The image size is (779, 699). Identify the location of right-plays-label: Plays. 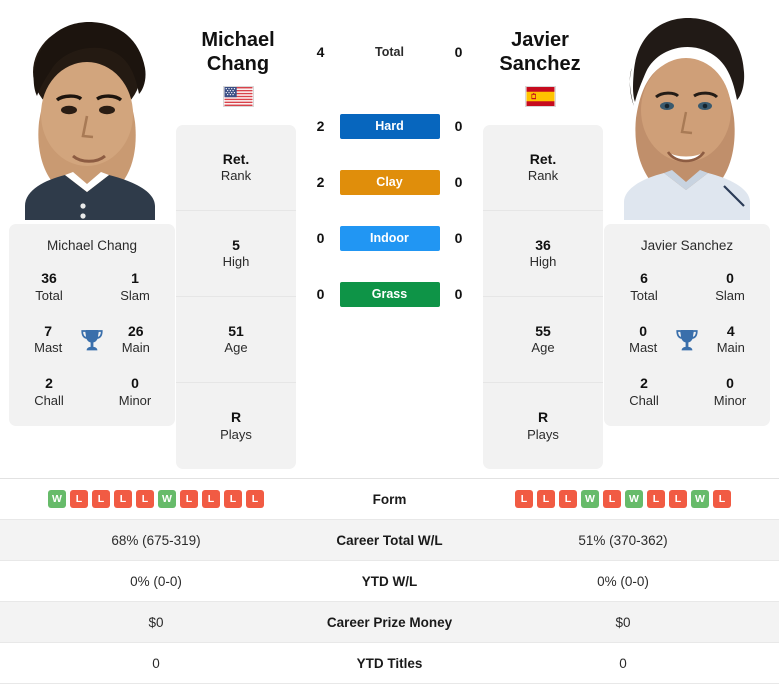
(543, 434).